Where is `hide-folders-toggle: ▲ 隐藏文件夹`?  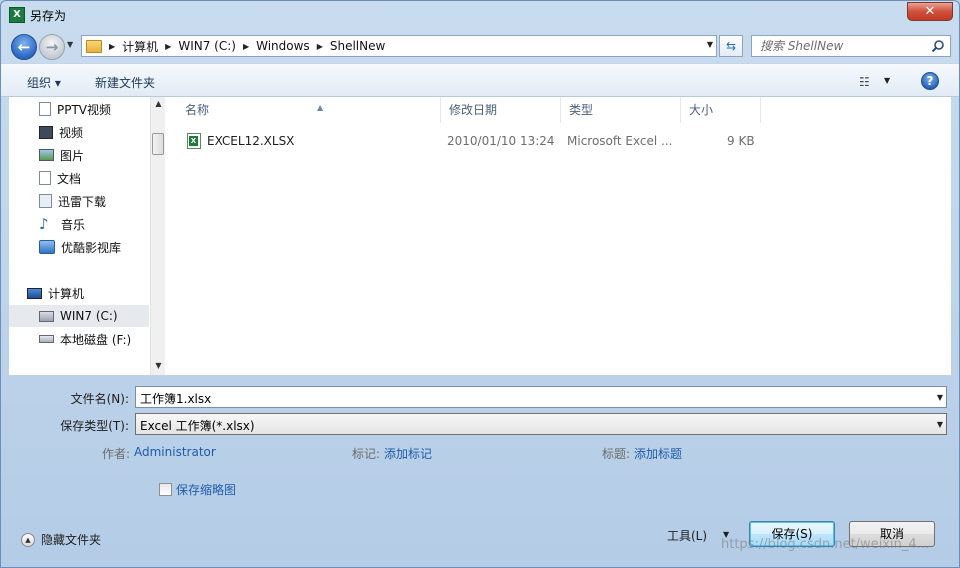 hide-folders-toggle: ▲ 隐藏文件夹 is located at coordinates (61, 539).